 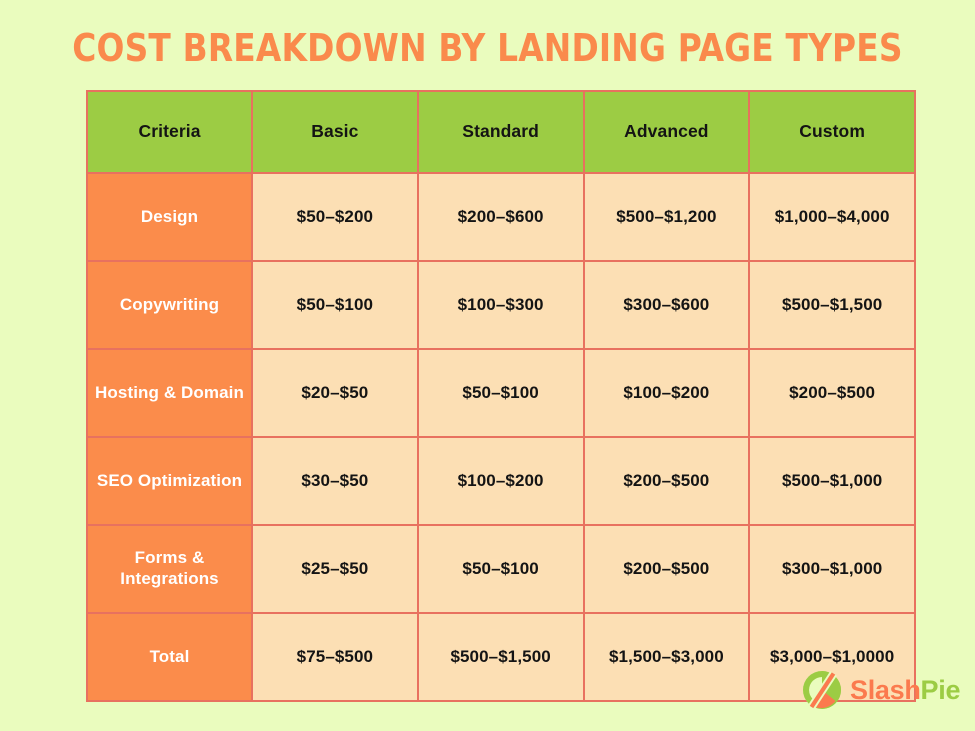 I want to click on cell-seo-advanced: $200–$500, so click(x=666, y=481).